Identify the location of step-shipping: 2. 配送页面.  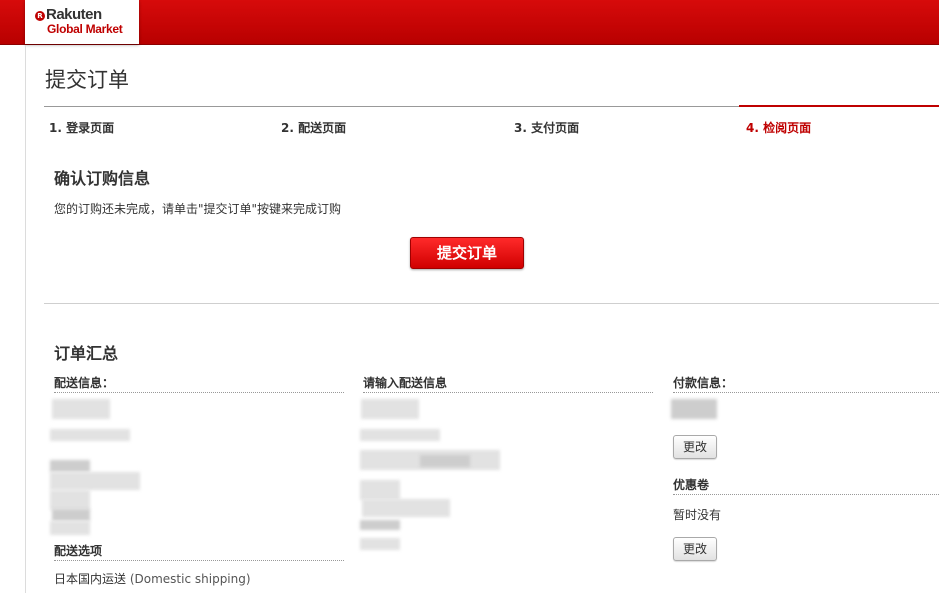
(314, 128).